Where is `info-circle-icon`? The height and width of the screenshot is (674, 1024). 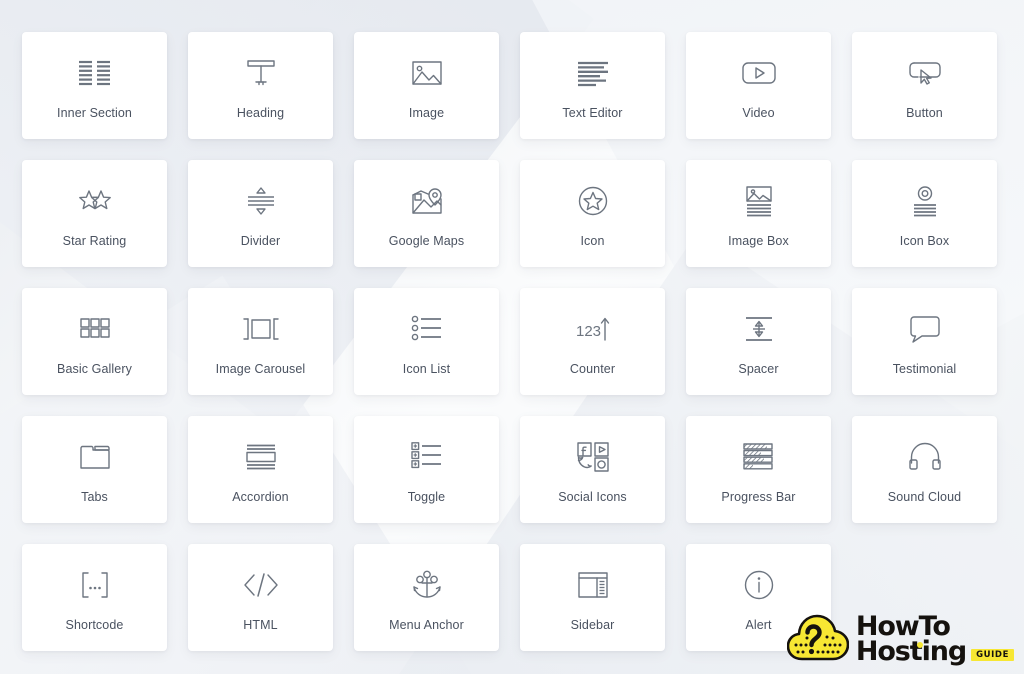
info-circle-icon is located at coordinates (759, 585).